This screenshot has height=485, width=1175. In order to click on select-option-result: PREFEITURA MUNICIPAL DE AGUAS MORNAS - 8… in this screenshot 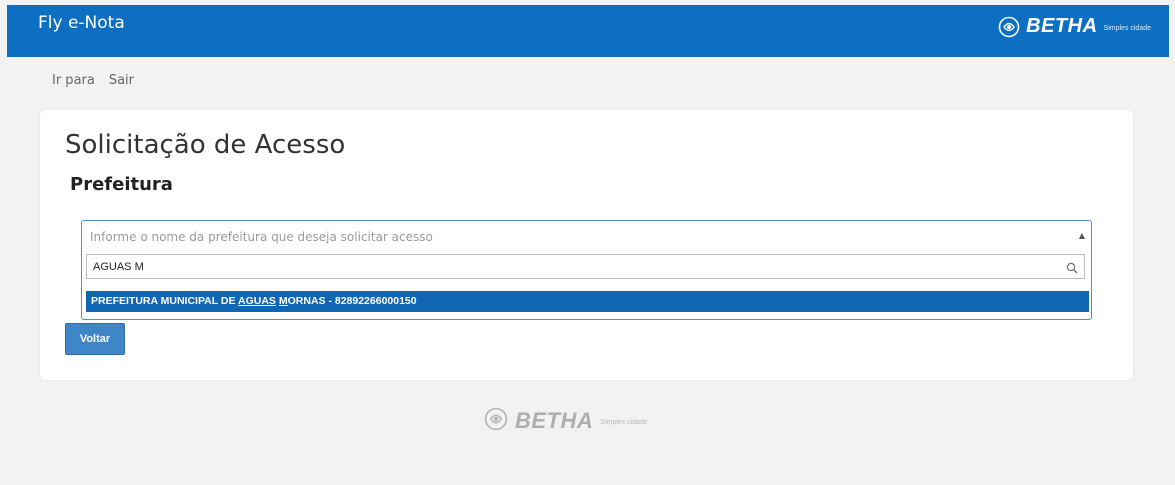, I will do `click(587, 301)`.